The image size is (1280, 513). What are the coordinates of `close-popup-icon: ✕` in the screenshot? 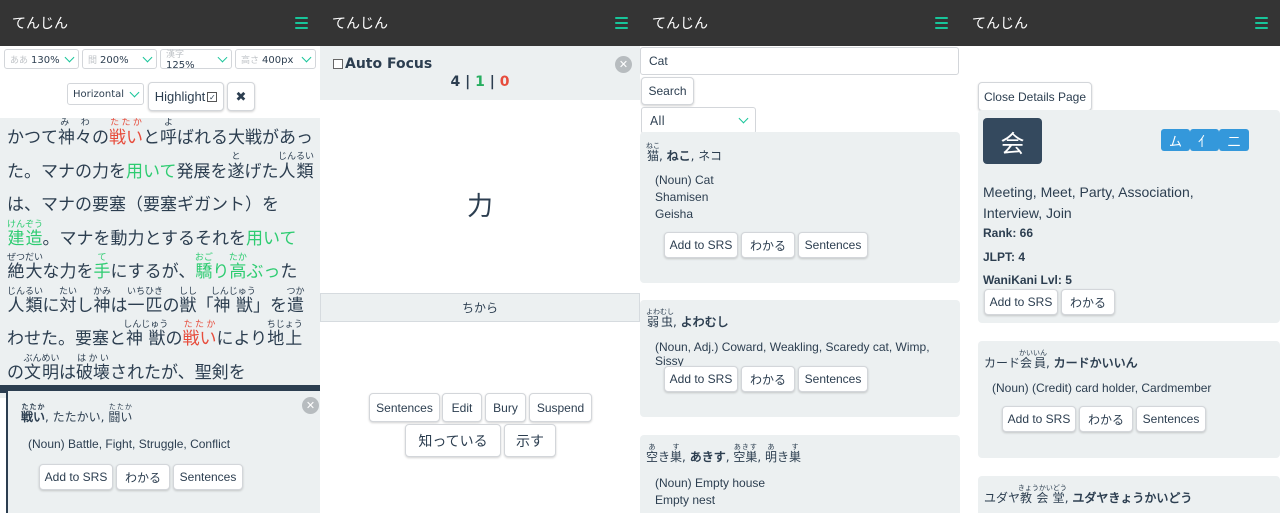 It's located at (310, 405).